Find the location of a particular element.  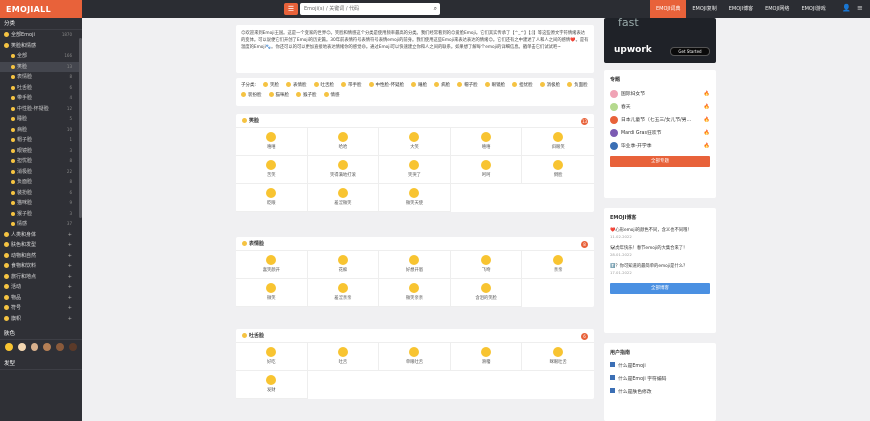

subcategory-link: 吐舌脸 is located at coordinates (323, 86).